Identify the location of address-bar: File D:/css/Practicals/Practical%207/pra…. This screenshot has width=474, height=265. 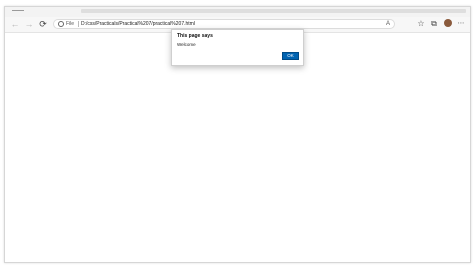
(224, 24).